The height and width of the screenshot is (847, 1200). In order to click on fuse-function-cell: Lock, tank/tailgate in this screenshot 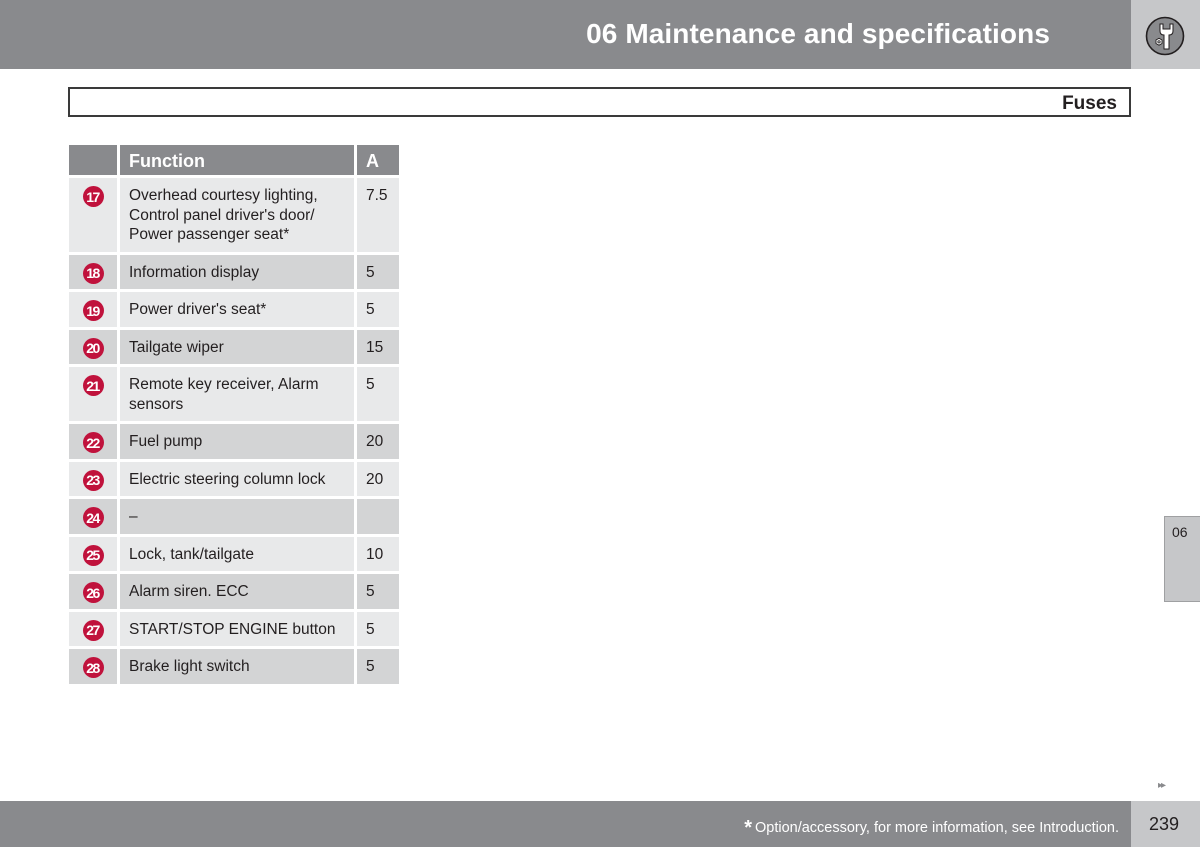, I will do `click(238, 555)`.